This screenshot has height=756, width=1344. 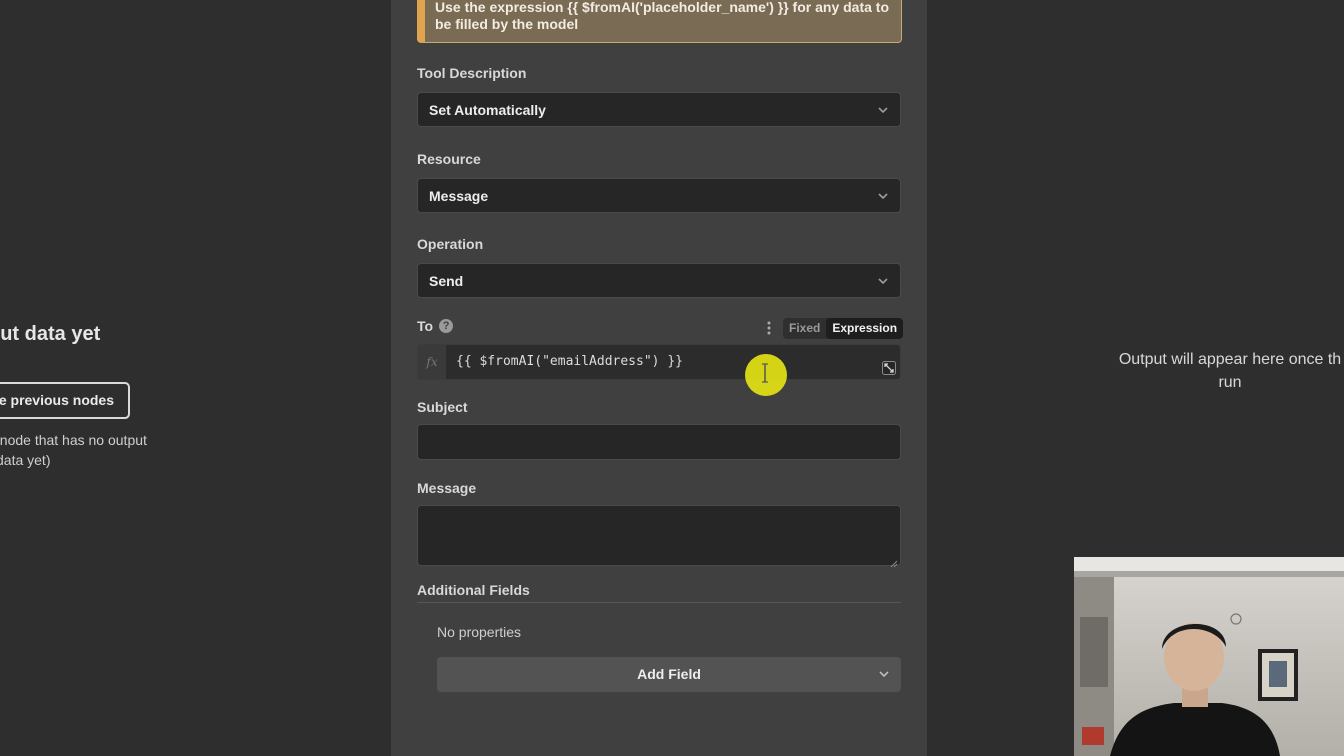 I want to click on to-label: To, so click(x=425, y=326).